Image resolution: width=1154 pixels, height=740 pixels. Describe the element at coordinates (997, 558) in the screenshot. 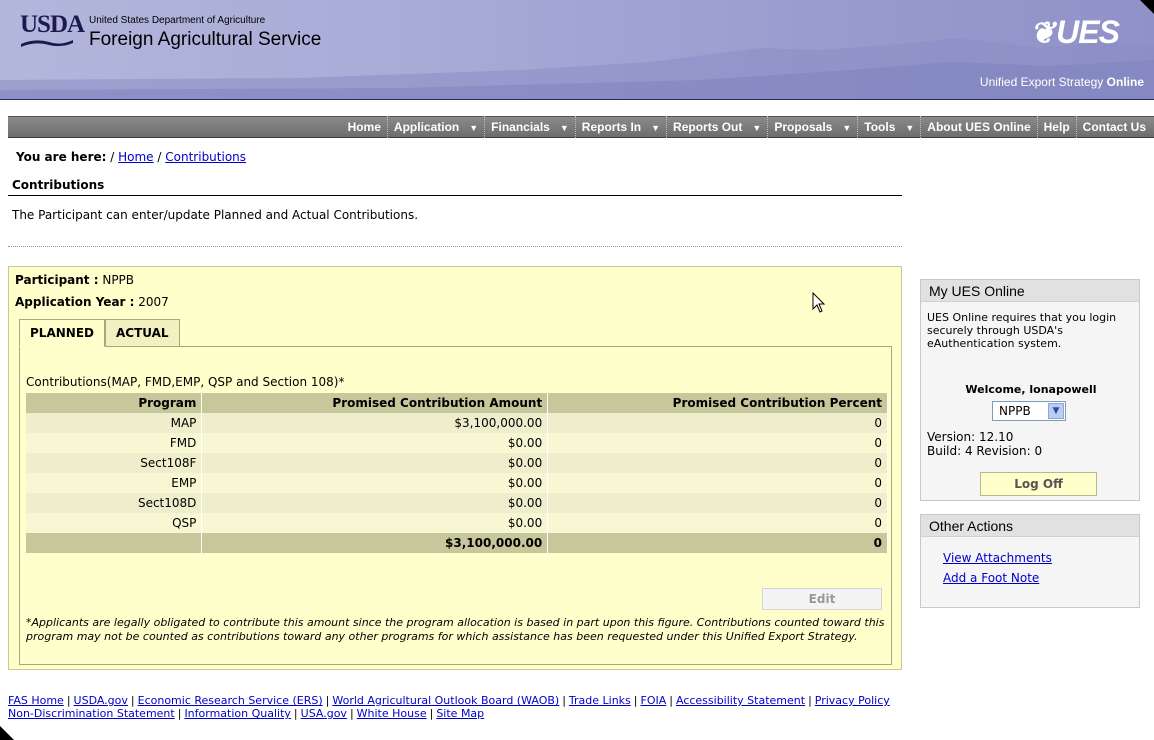

I see `view-attachments-link: View Attachments` at that location.